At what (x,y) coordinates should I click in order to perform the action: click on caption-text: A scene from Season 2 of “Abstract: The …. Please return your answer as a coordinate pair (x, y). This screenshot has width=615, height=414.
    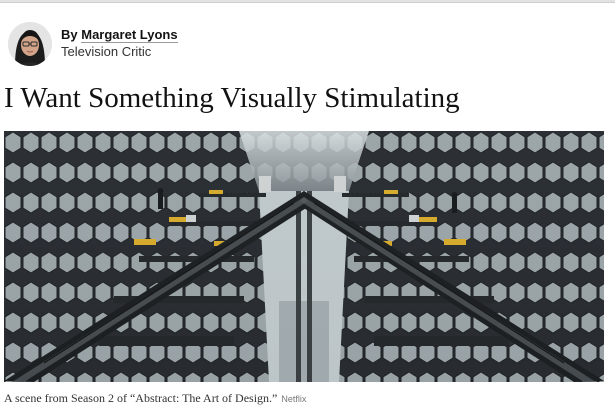
    Looking at the image, I should click on (141, 398).